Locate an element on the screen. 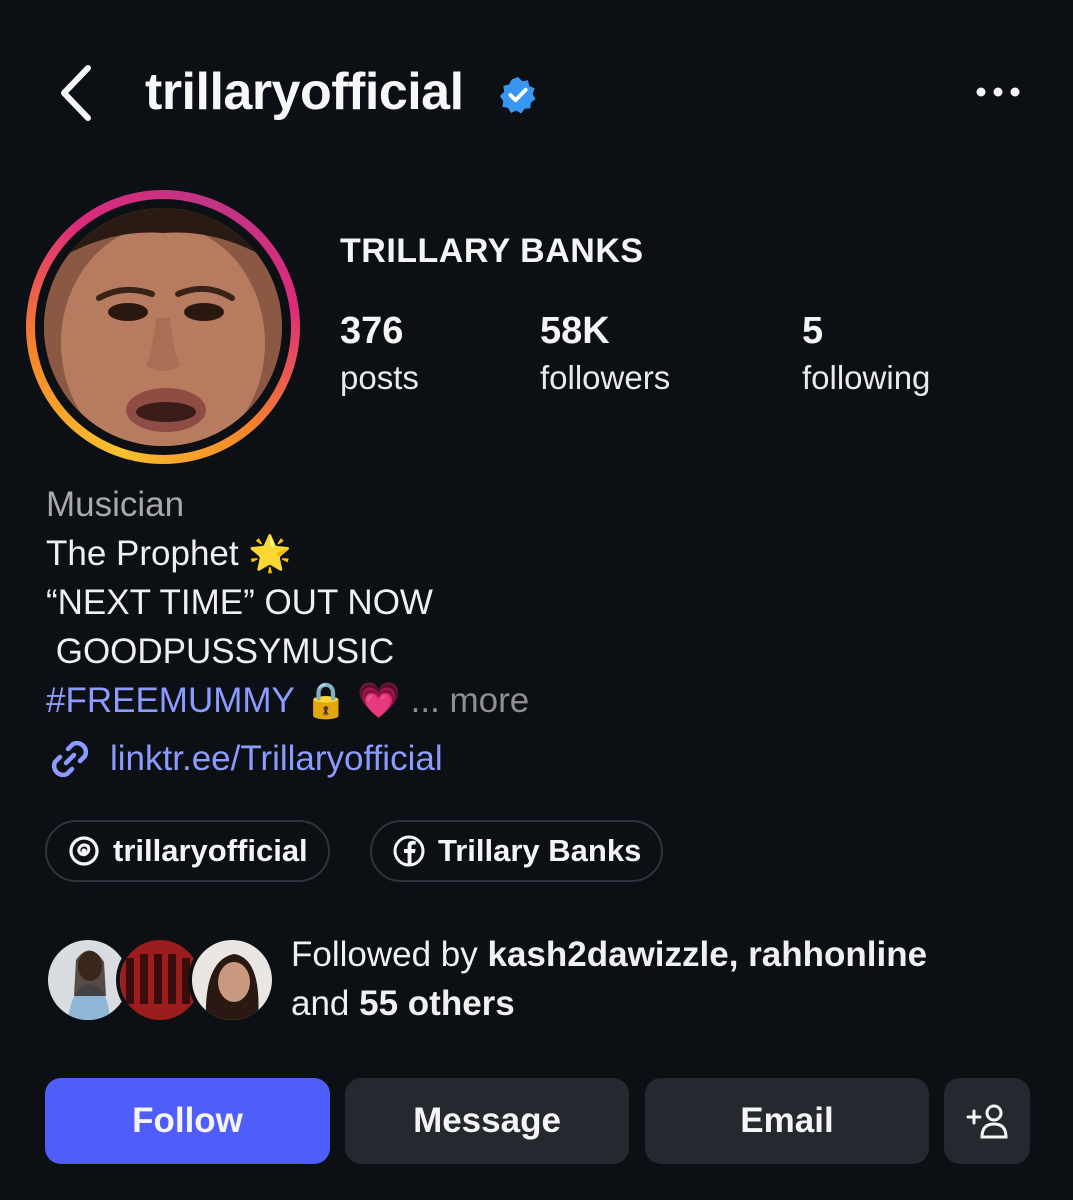 The image size is (1073, 1200). chevron-left-icon is located at coordinates (76, 93).